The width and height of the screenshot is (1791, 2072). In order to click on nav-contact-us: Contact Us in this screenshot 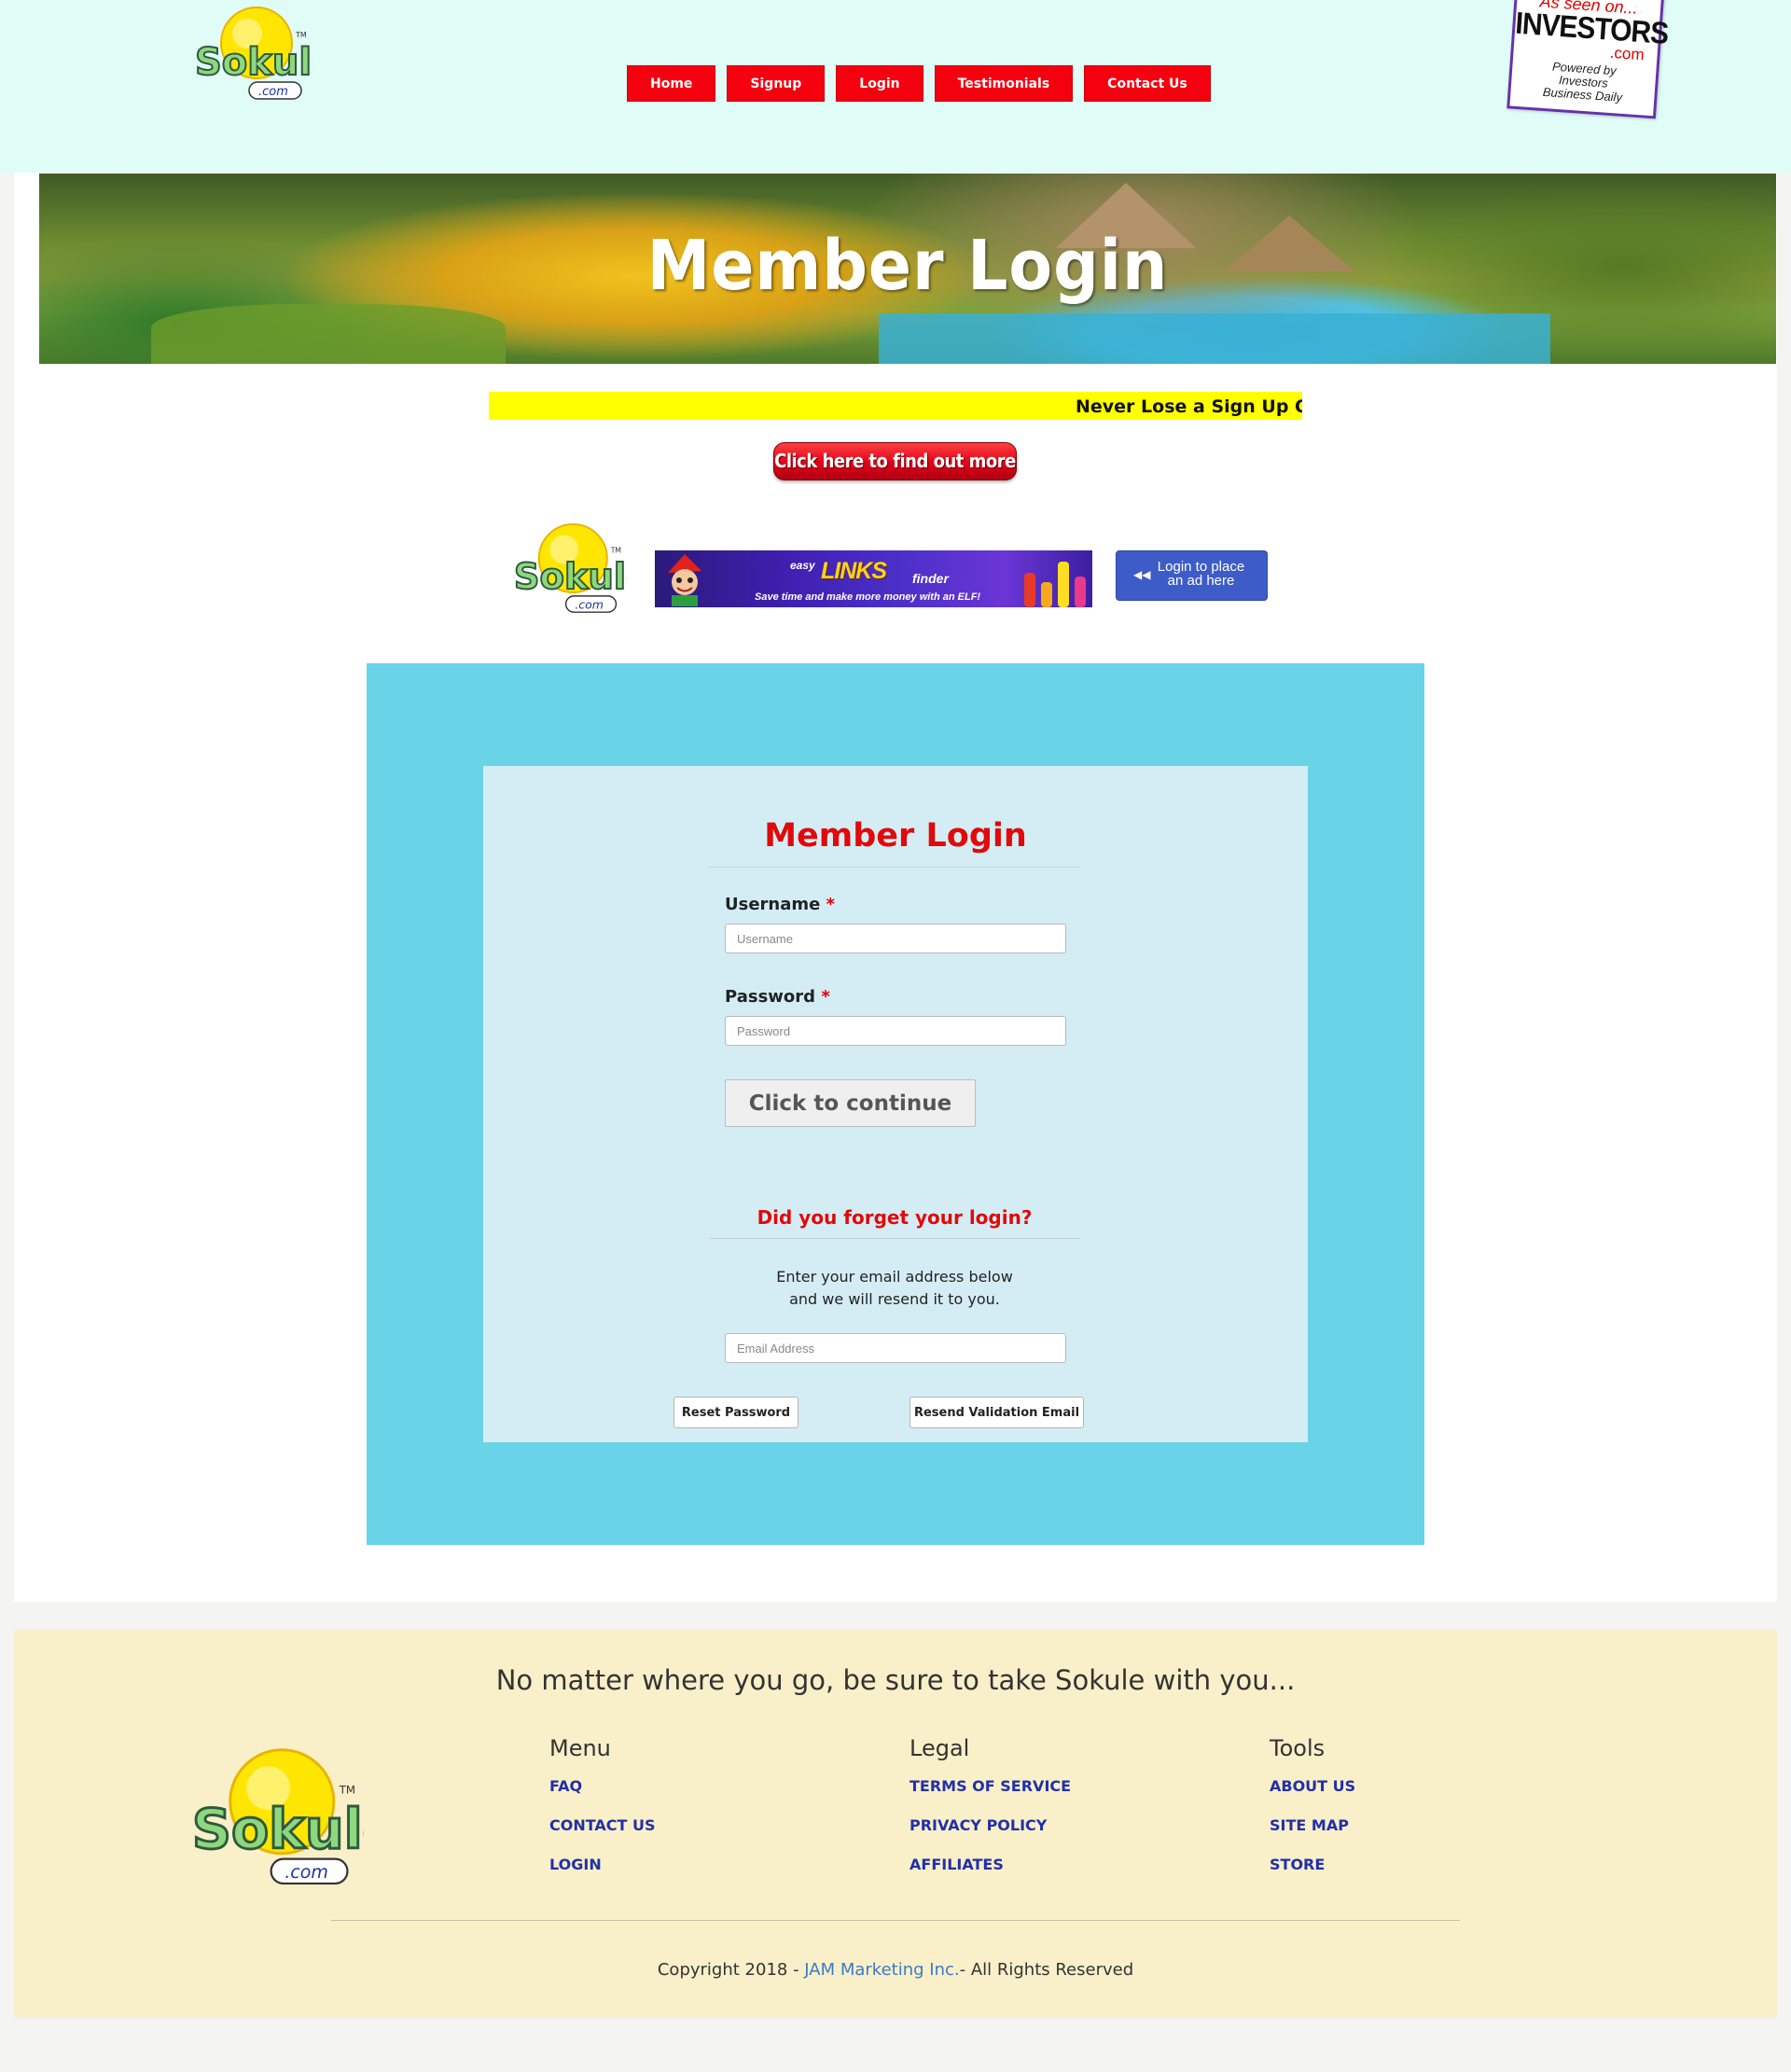, I will do `click(1147, 83)`.